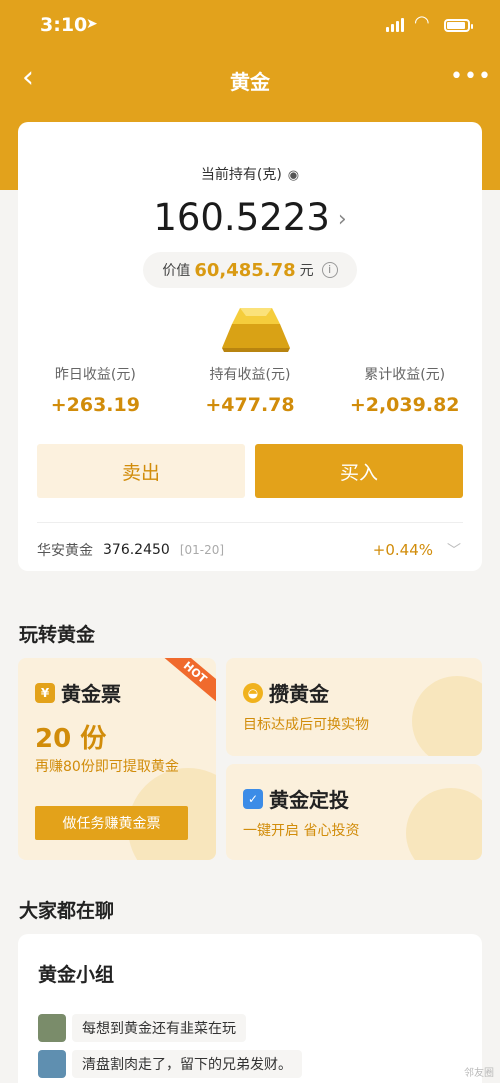 The width and height of the screenshot is (500, 1083). I want to click on holding-grams: 160.5223, so click(241, 217).